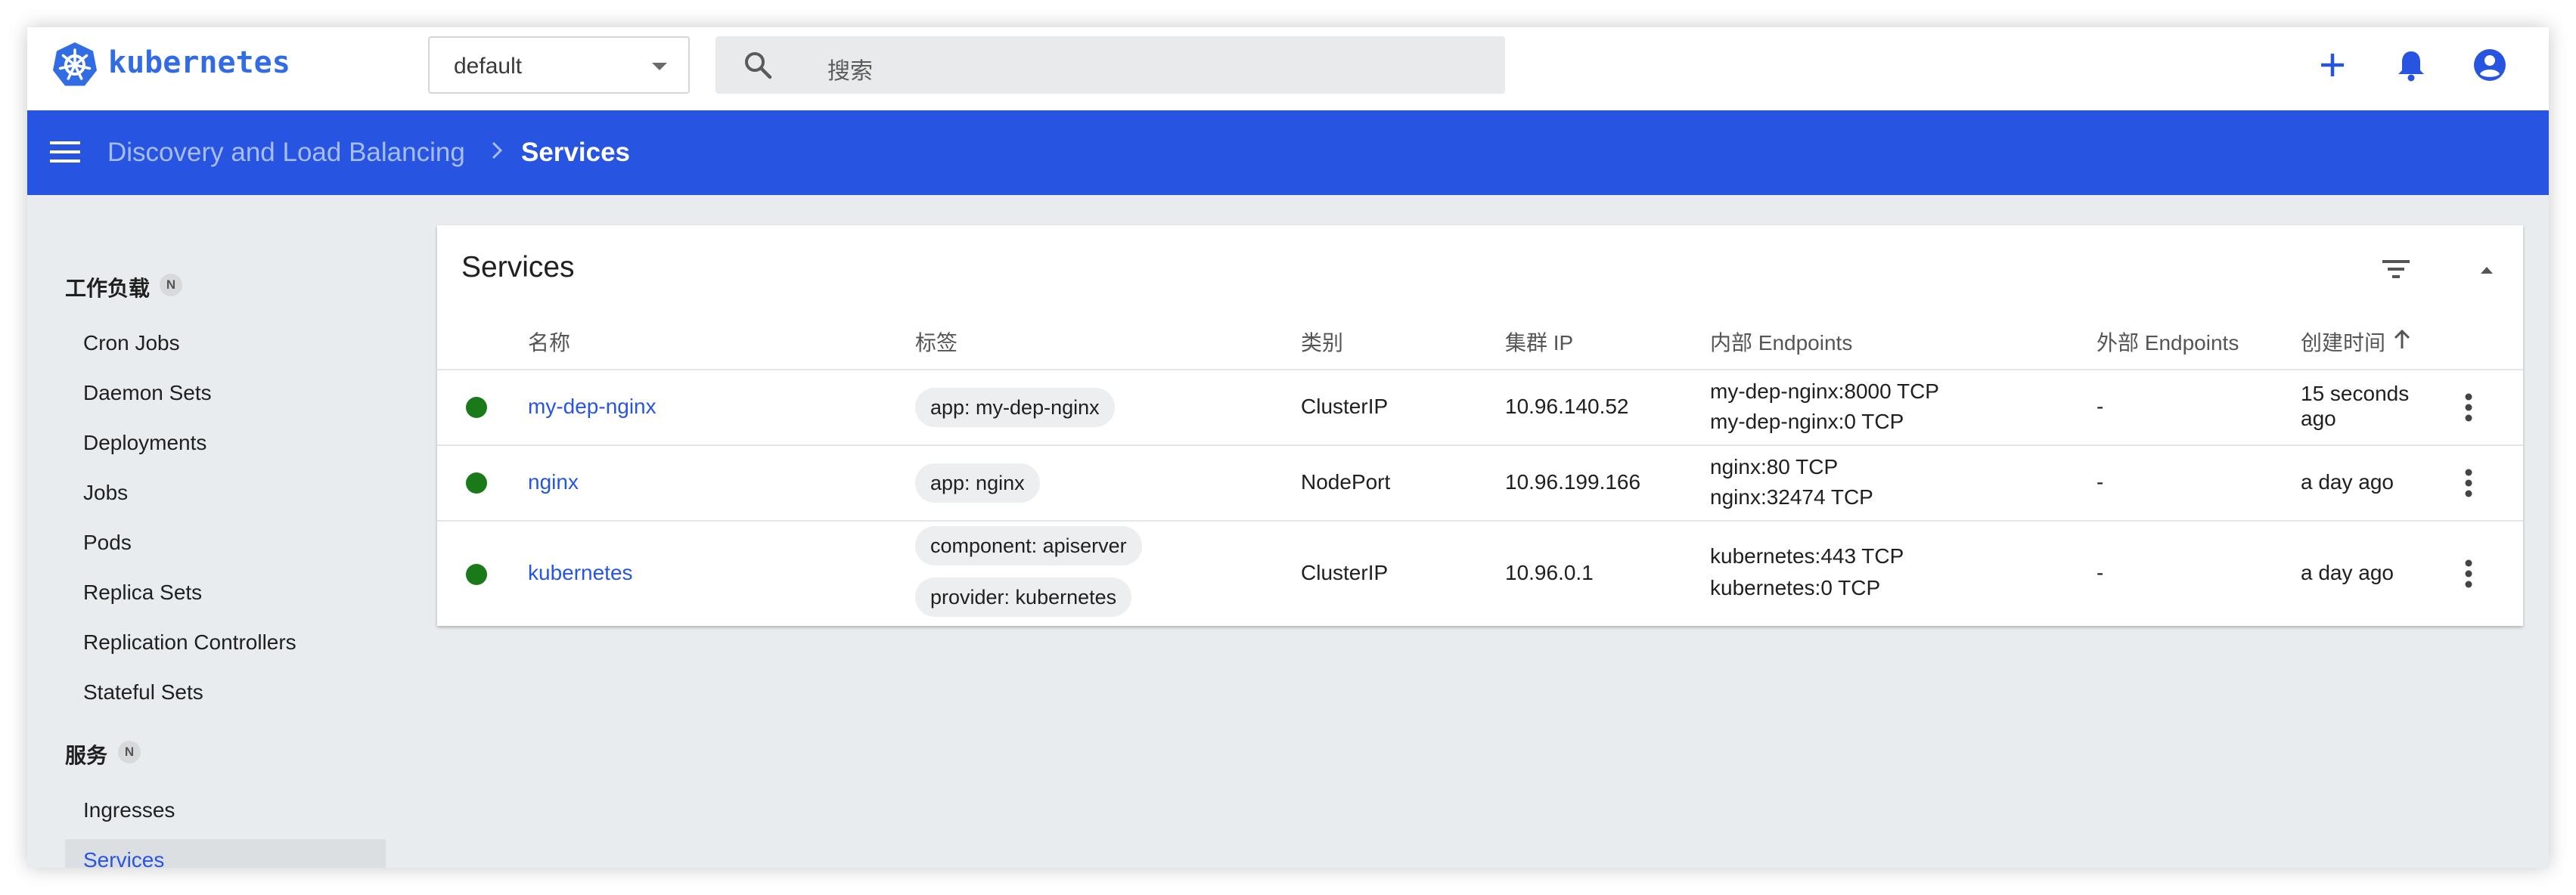 The height and width of the screenshot is (895, 2576). Describe the element at coordinates (1539, 343) in the screenshot. I see `column-header-cluster-ip: 集群 IP` at that location.